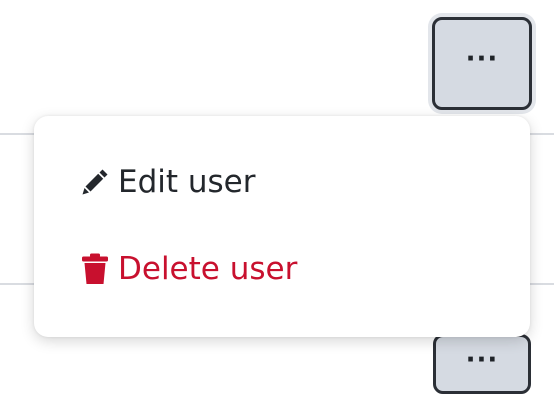 Image resolution: width=554 pixels, height=394 pixels. What do you see at coordinates (187, 182) in the screenshot?
I see `edit-user-label: Edit user` at bounding box center [187, 182].